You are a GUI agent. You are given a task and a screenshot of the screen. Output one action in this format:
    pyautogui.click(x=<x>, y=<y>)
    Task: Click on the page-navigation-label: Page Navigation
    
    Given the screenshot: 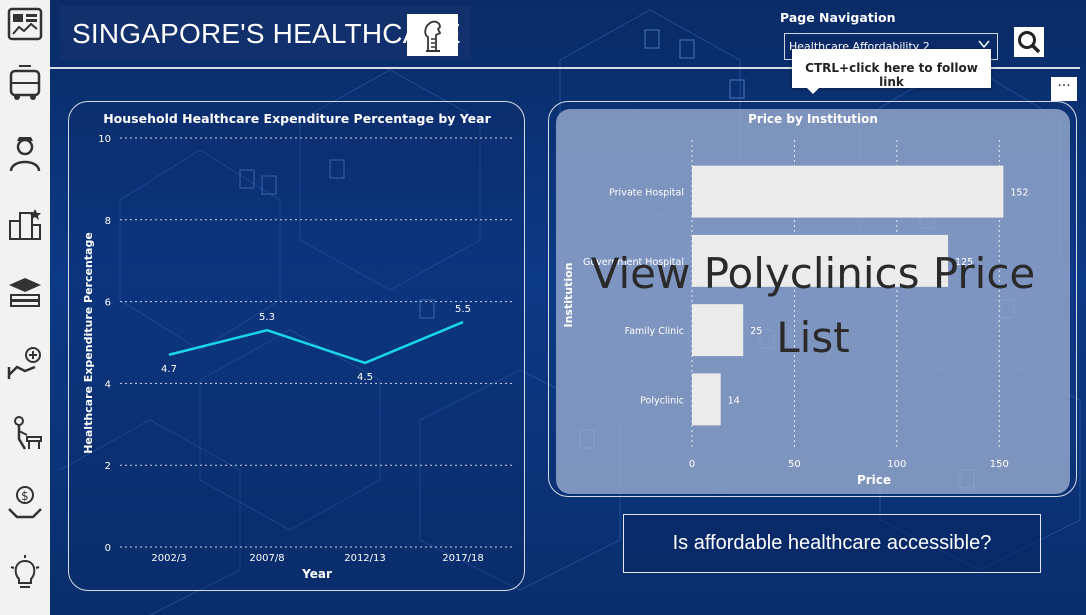 What is the action you would take?
    pyautogui.click(x=838, y=17)
    